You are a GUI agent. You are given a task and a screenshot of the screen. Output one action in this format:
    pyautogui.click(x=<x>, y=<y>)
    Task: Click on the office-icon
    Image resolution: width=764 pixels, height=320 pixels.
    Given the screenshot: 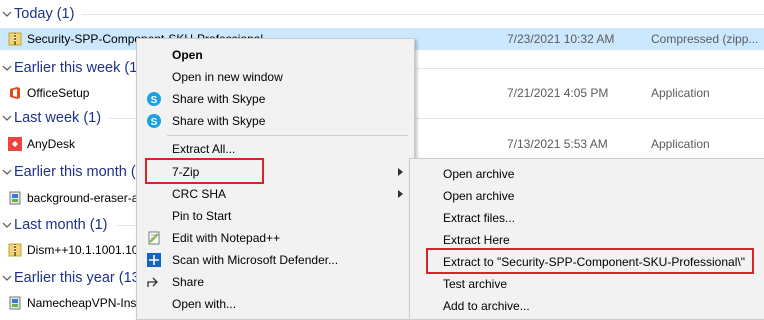 What is the action you would take?
    pyautogui.click(x=15, y=93)
    